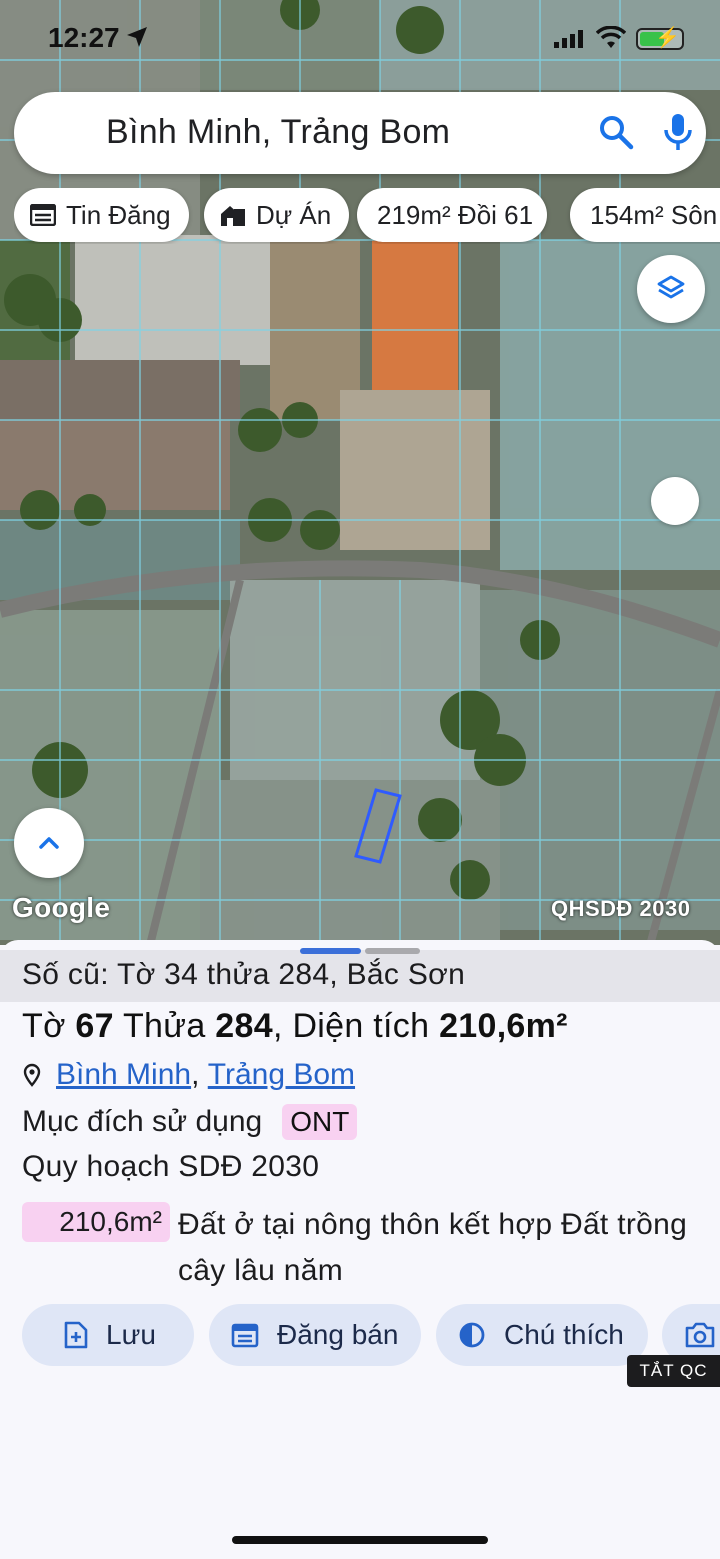 This screenshot has width=720, height=1559. What do you see at coordinates (361, 1026) in the screenshot?
I see `area-word: Diện tích` at bounding box center [361, 1026].